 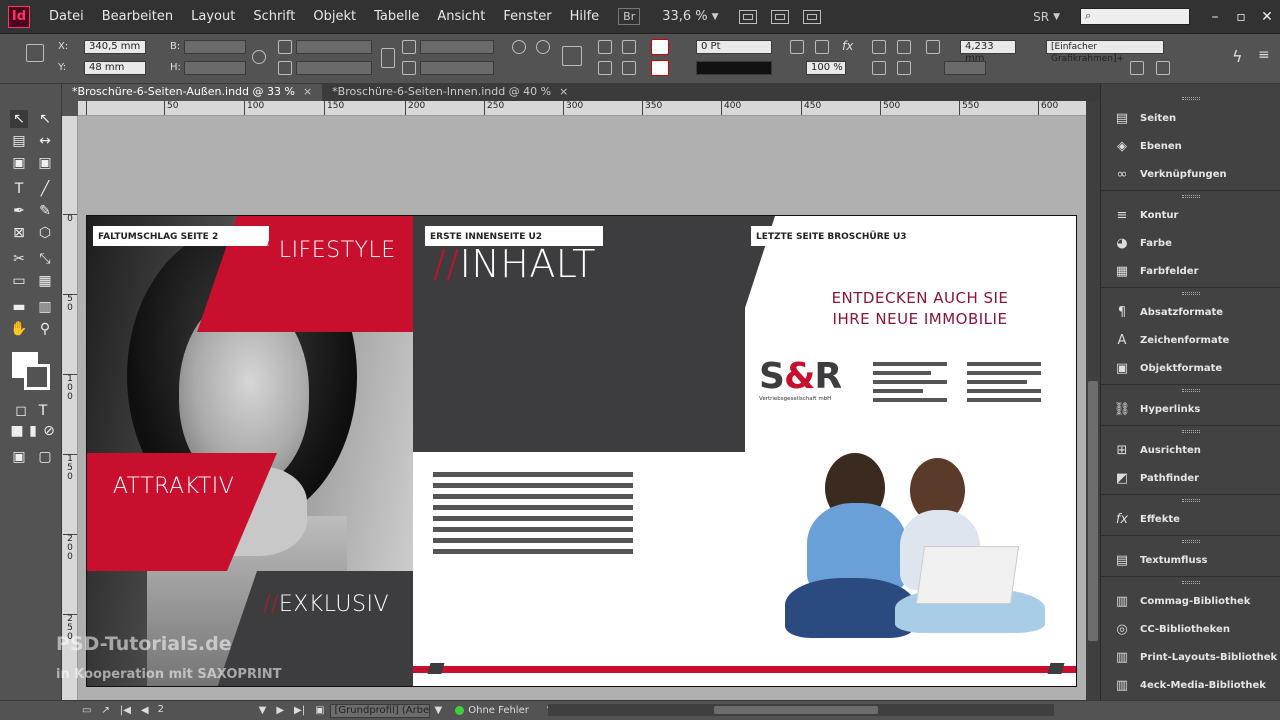 What do you see at coordinates (543, 47) in the screenshot?
I see `rotate-ccw-icon` at bounding box center [543, 47].